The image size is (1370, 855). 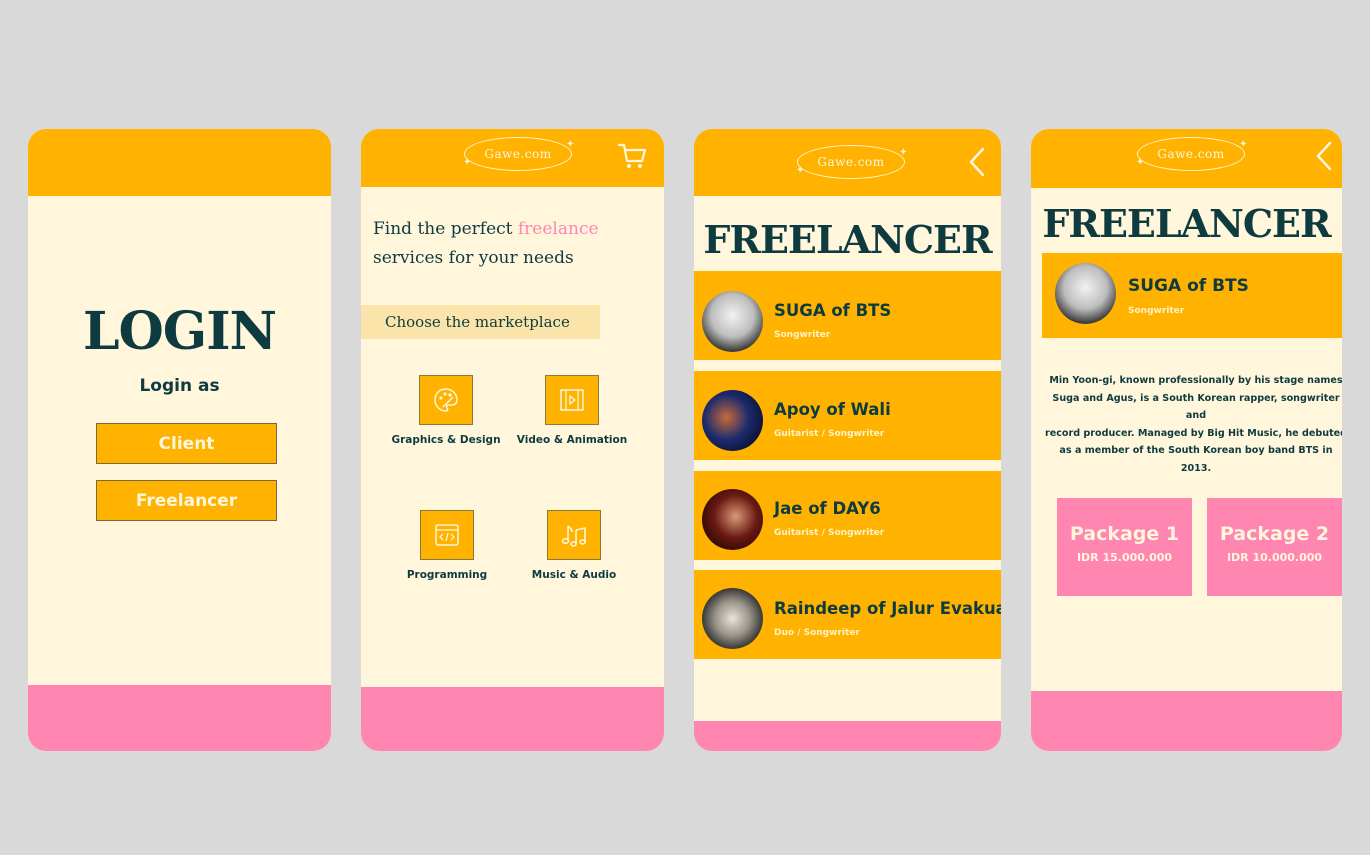 What do you see at coordinates (887, 608) in the screenshot?
I see `freelancer-name: Raindeep of Jalur Evakuasi` at bounding box center [887, 608].